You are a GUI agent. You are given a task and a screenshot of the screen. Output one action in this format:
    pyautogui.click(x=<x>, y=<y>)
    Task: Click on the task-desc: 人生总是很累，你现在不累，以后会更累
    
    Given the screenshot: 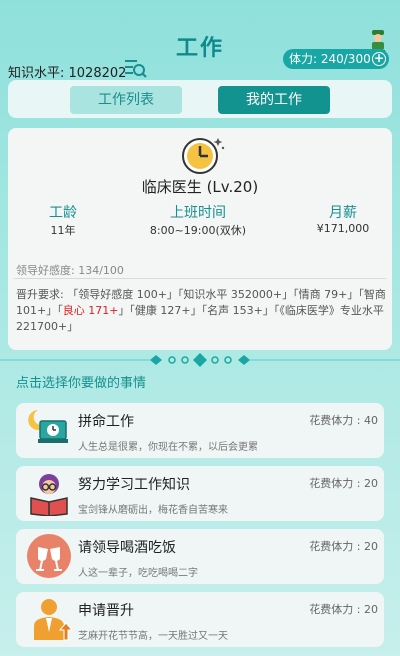 What is the action you would take?
    pyautogui.click(x=168, y=447)
    